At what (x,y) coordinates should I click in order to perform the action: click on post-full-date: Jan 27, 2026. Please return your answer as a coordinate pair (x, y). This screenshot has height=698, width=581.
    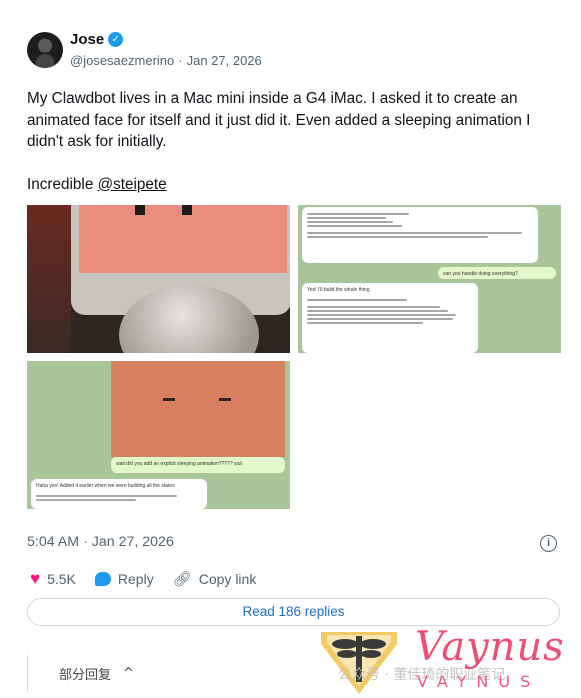
    Looking at the image, I should click on (133, 542).